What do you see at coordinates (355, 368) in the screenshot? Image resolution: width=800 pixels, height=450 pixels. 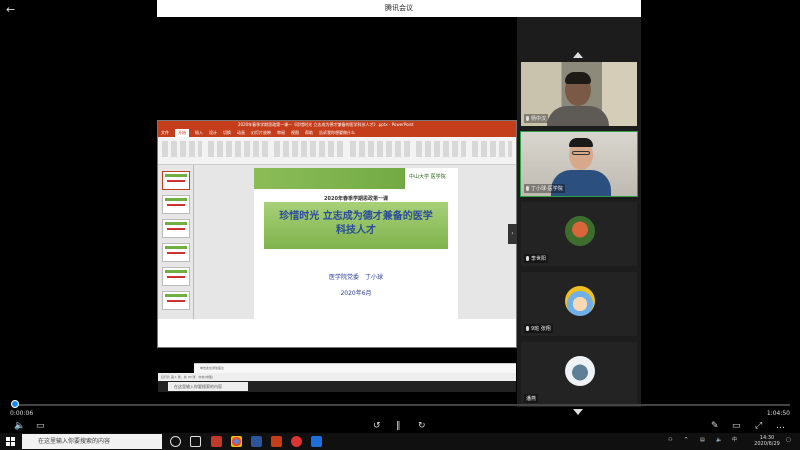 I see `notes-pane: 单击此处添加备注` at bounding box center [355, 368].